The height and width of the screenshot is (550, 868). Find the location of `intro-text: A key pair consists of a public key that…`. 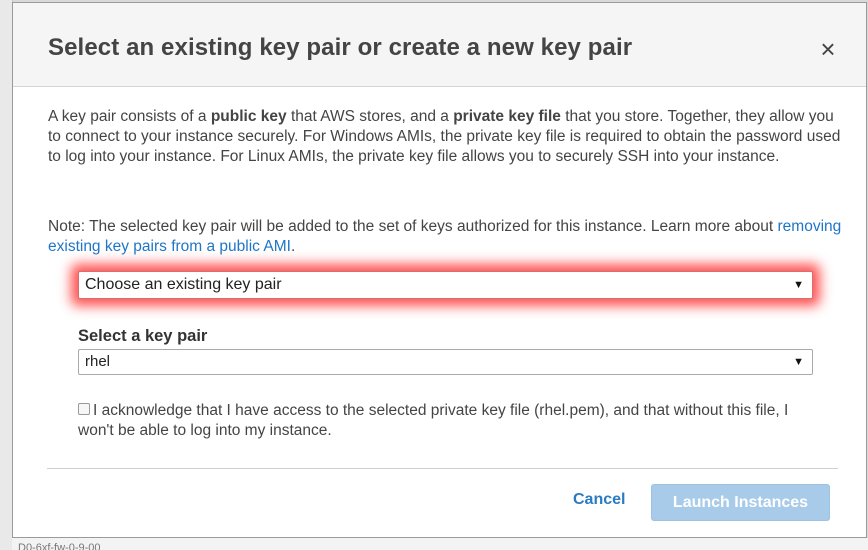

intro-text: A key pair consists of a public key that… is located at coordinates (448, 137).